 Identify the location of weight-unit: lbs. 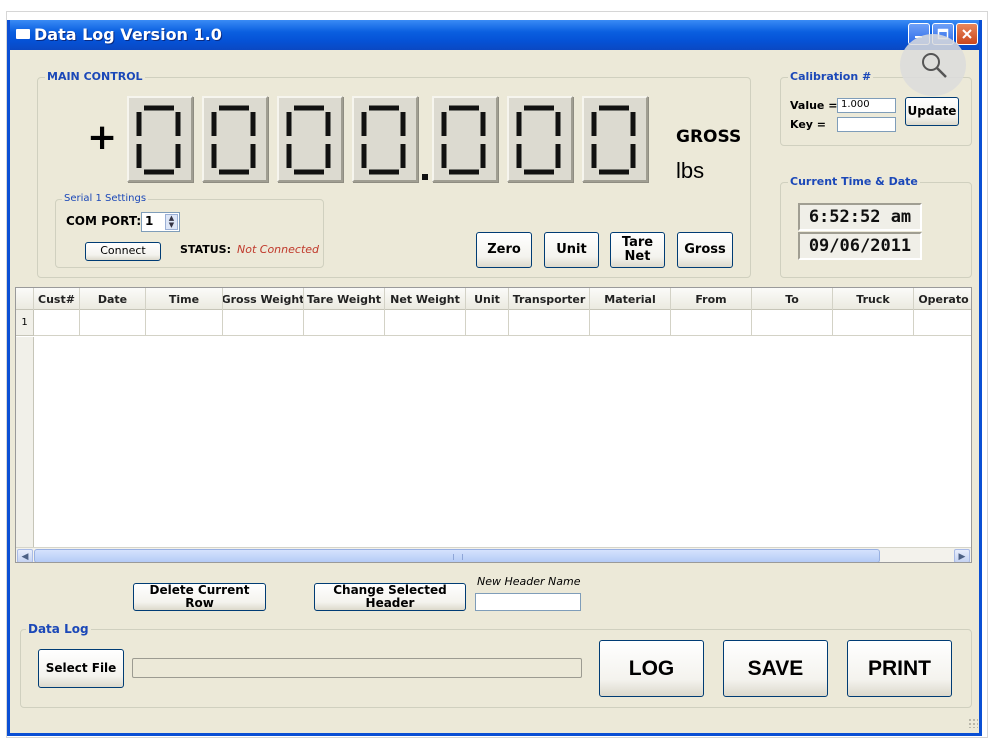
(690, 170).